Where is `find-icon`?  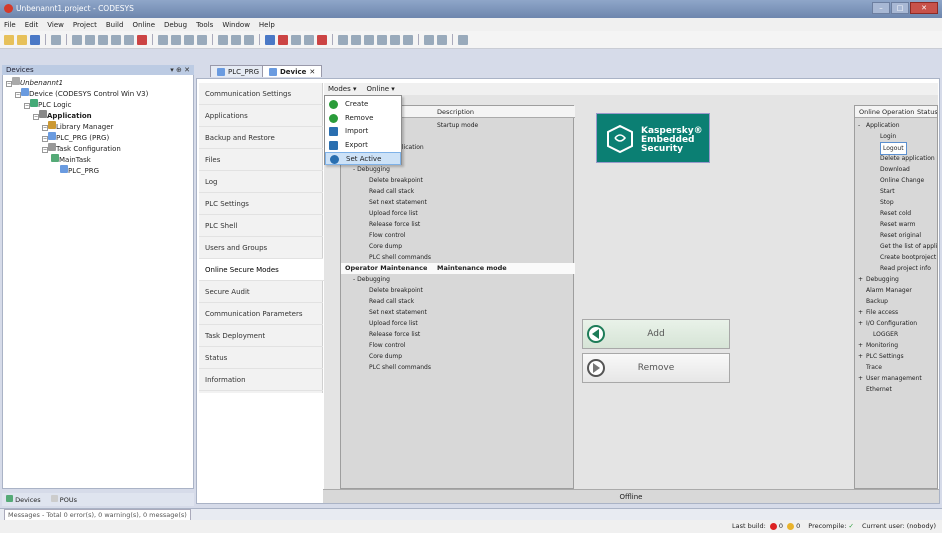
find-icon is located at coordinates (163, 39).